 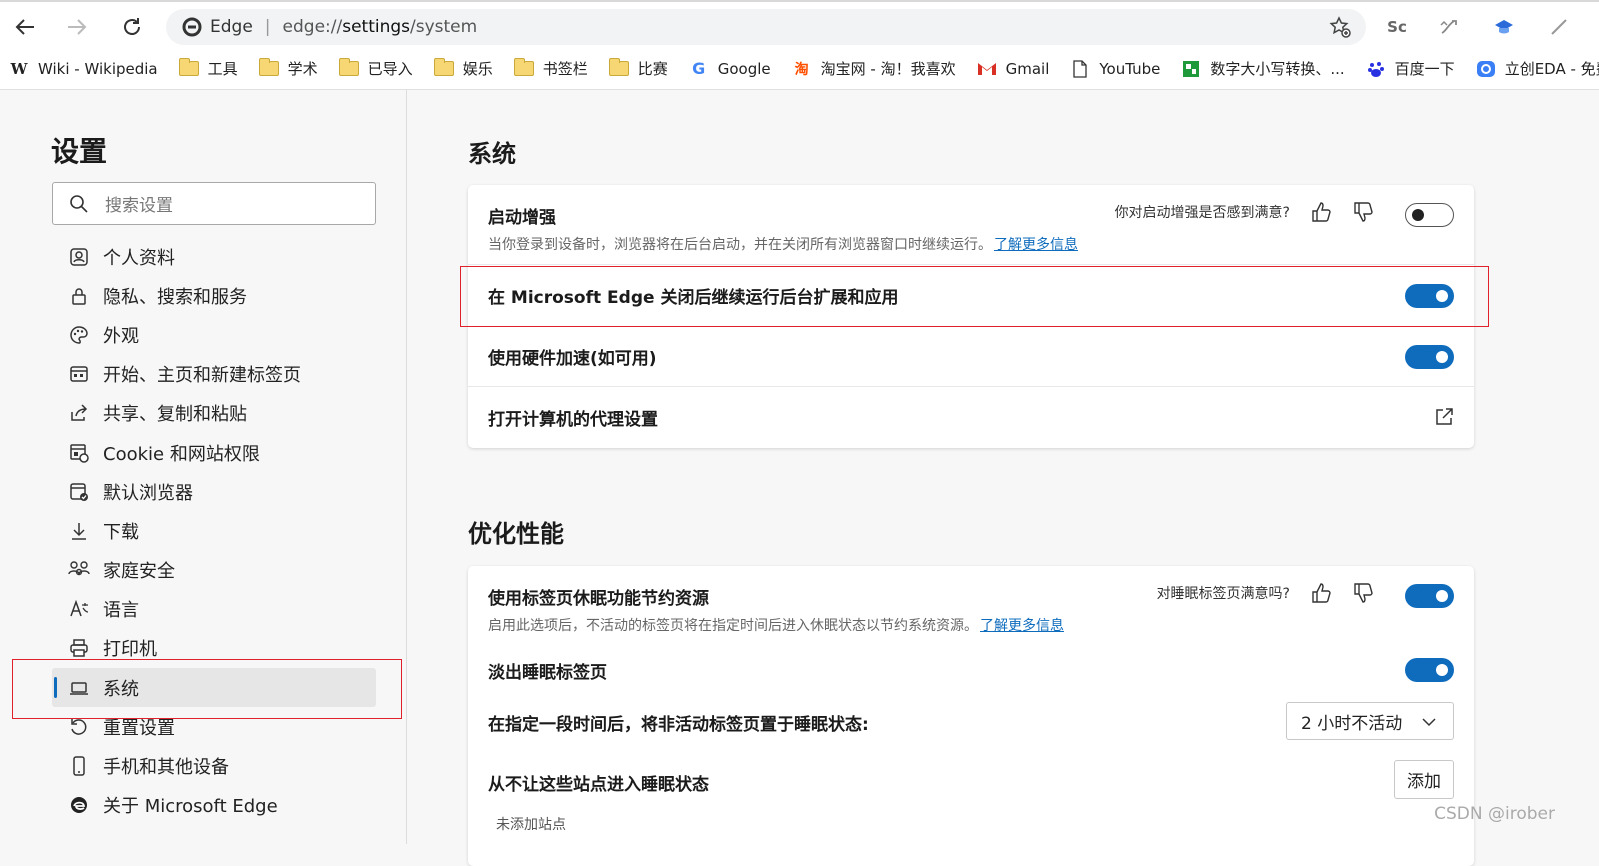 I want to click on graduation-cap-icon, so click(x=1504, y=27).